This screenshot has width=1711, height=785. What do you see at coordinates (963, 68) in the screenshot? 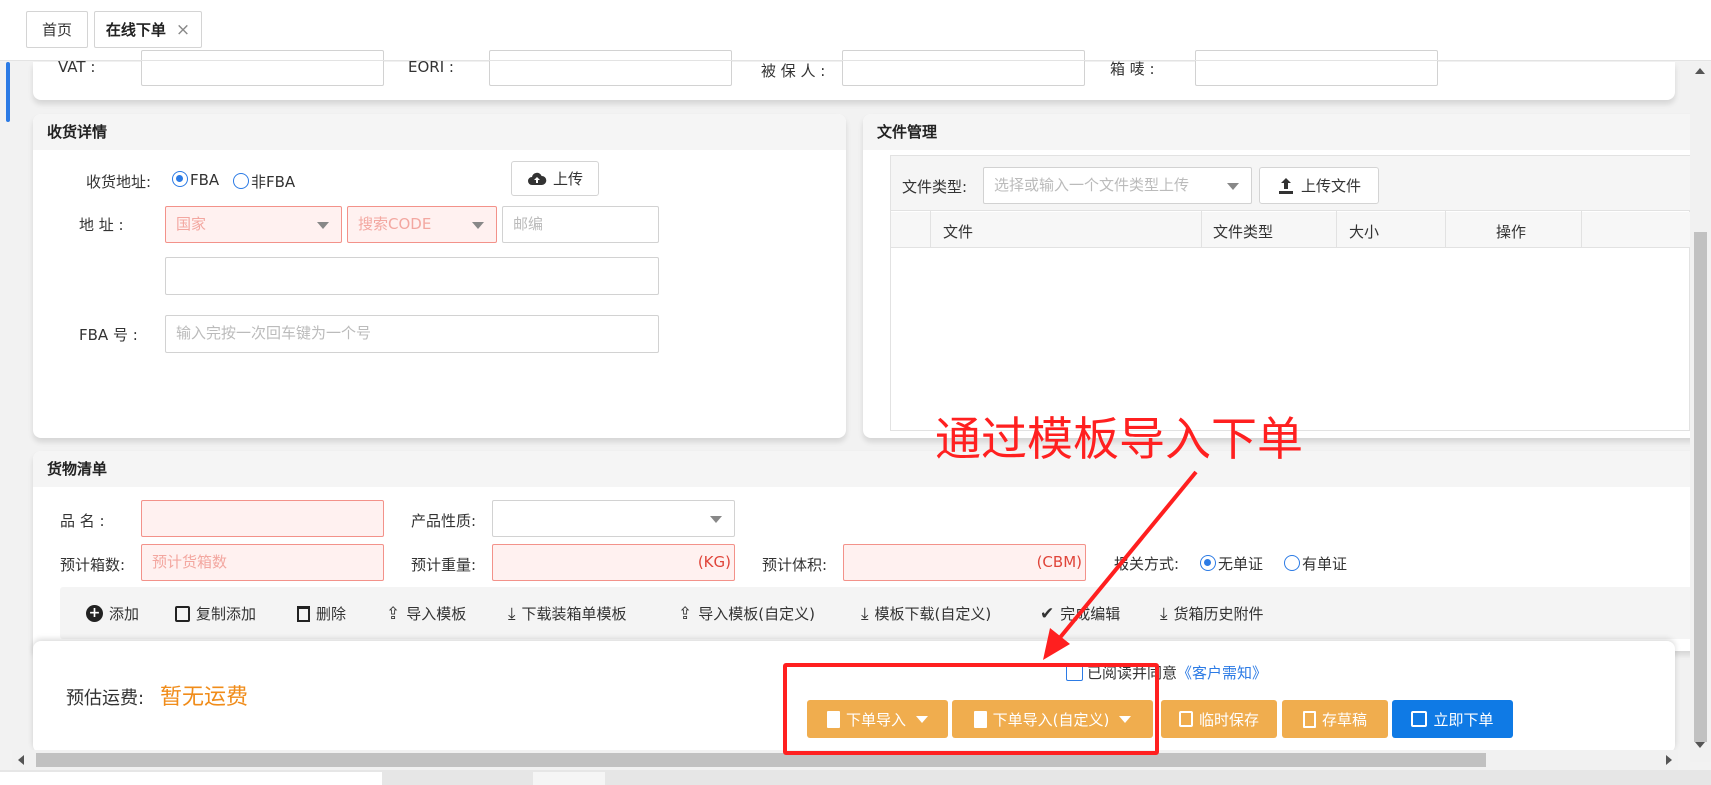
I see `insured-input` at bounding box center [963, 68].